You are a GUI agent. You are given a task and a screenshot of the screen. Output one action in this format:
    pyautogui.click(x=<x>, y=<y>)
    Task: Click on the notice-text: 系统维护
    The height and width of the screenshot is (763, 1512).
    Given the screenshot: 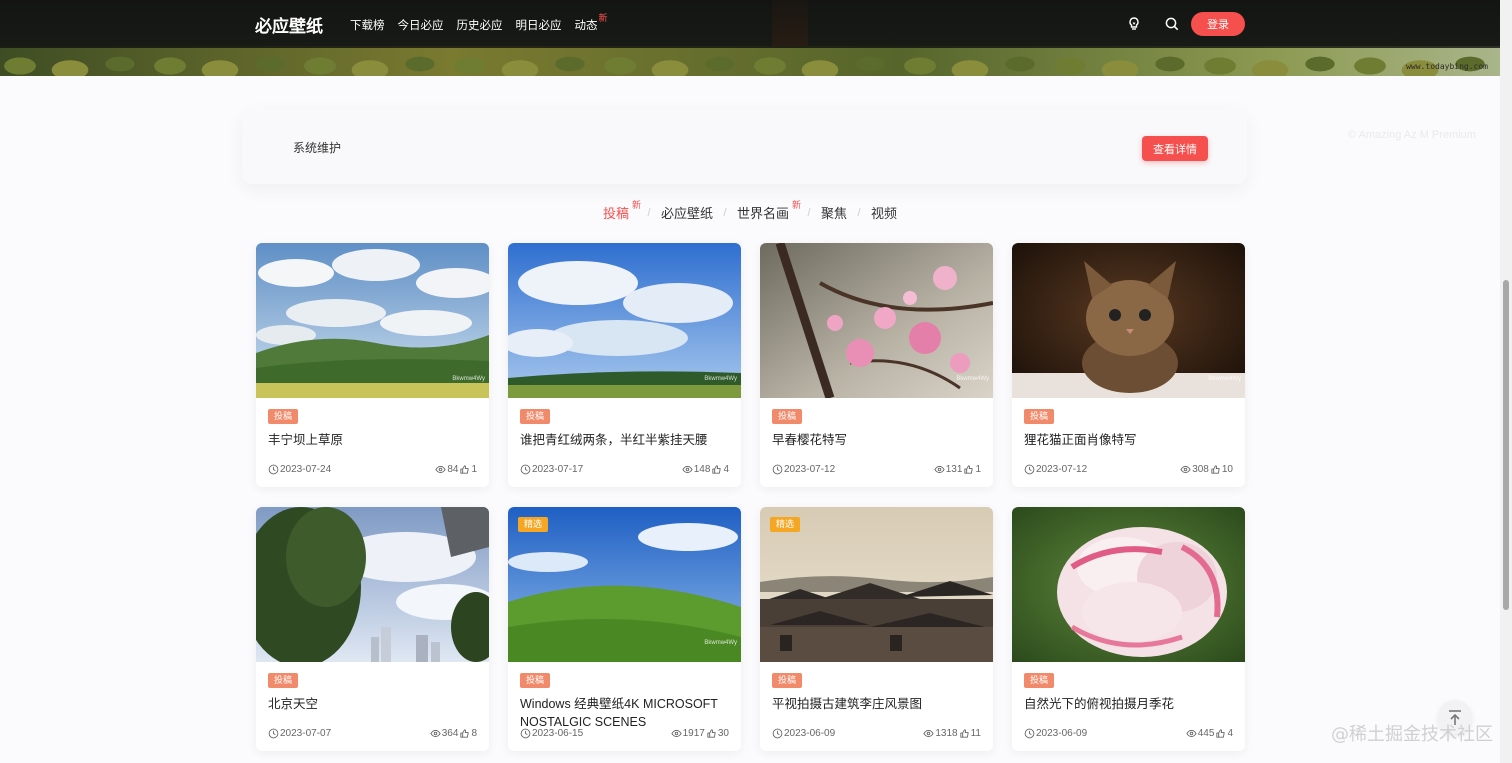 What is the action you would take?
    pyautogui.click(x=317, y=148)
    